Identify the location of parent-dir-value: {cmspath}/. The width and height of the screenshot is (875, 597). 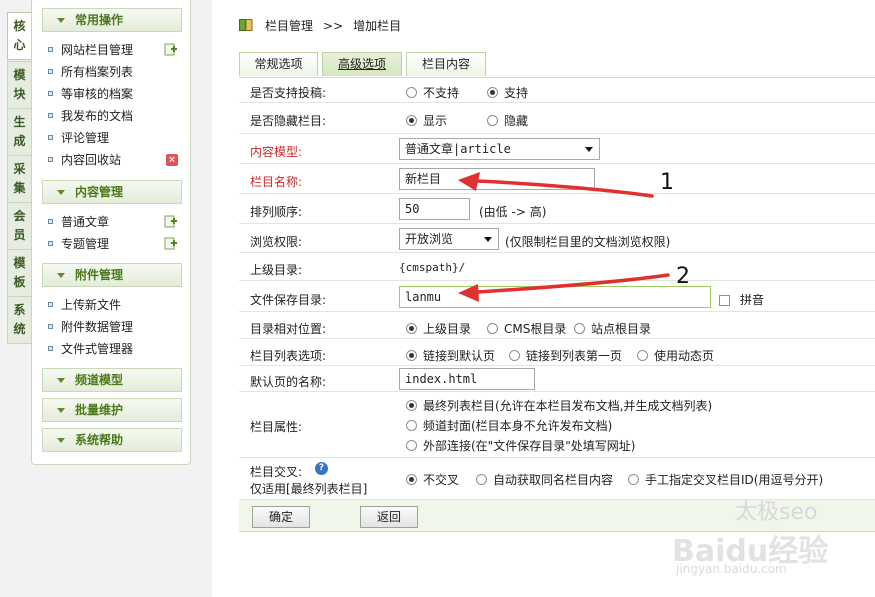
(432, 267).